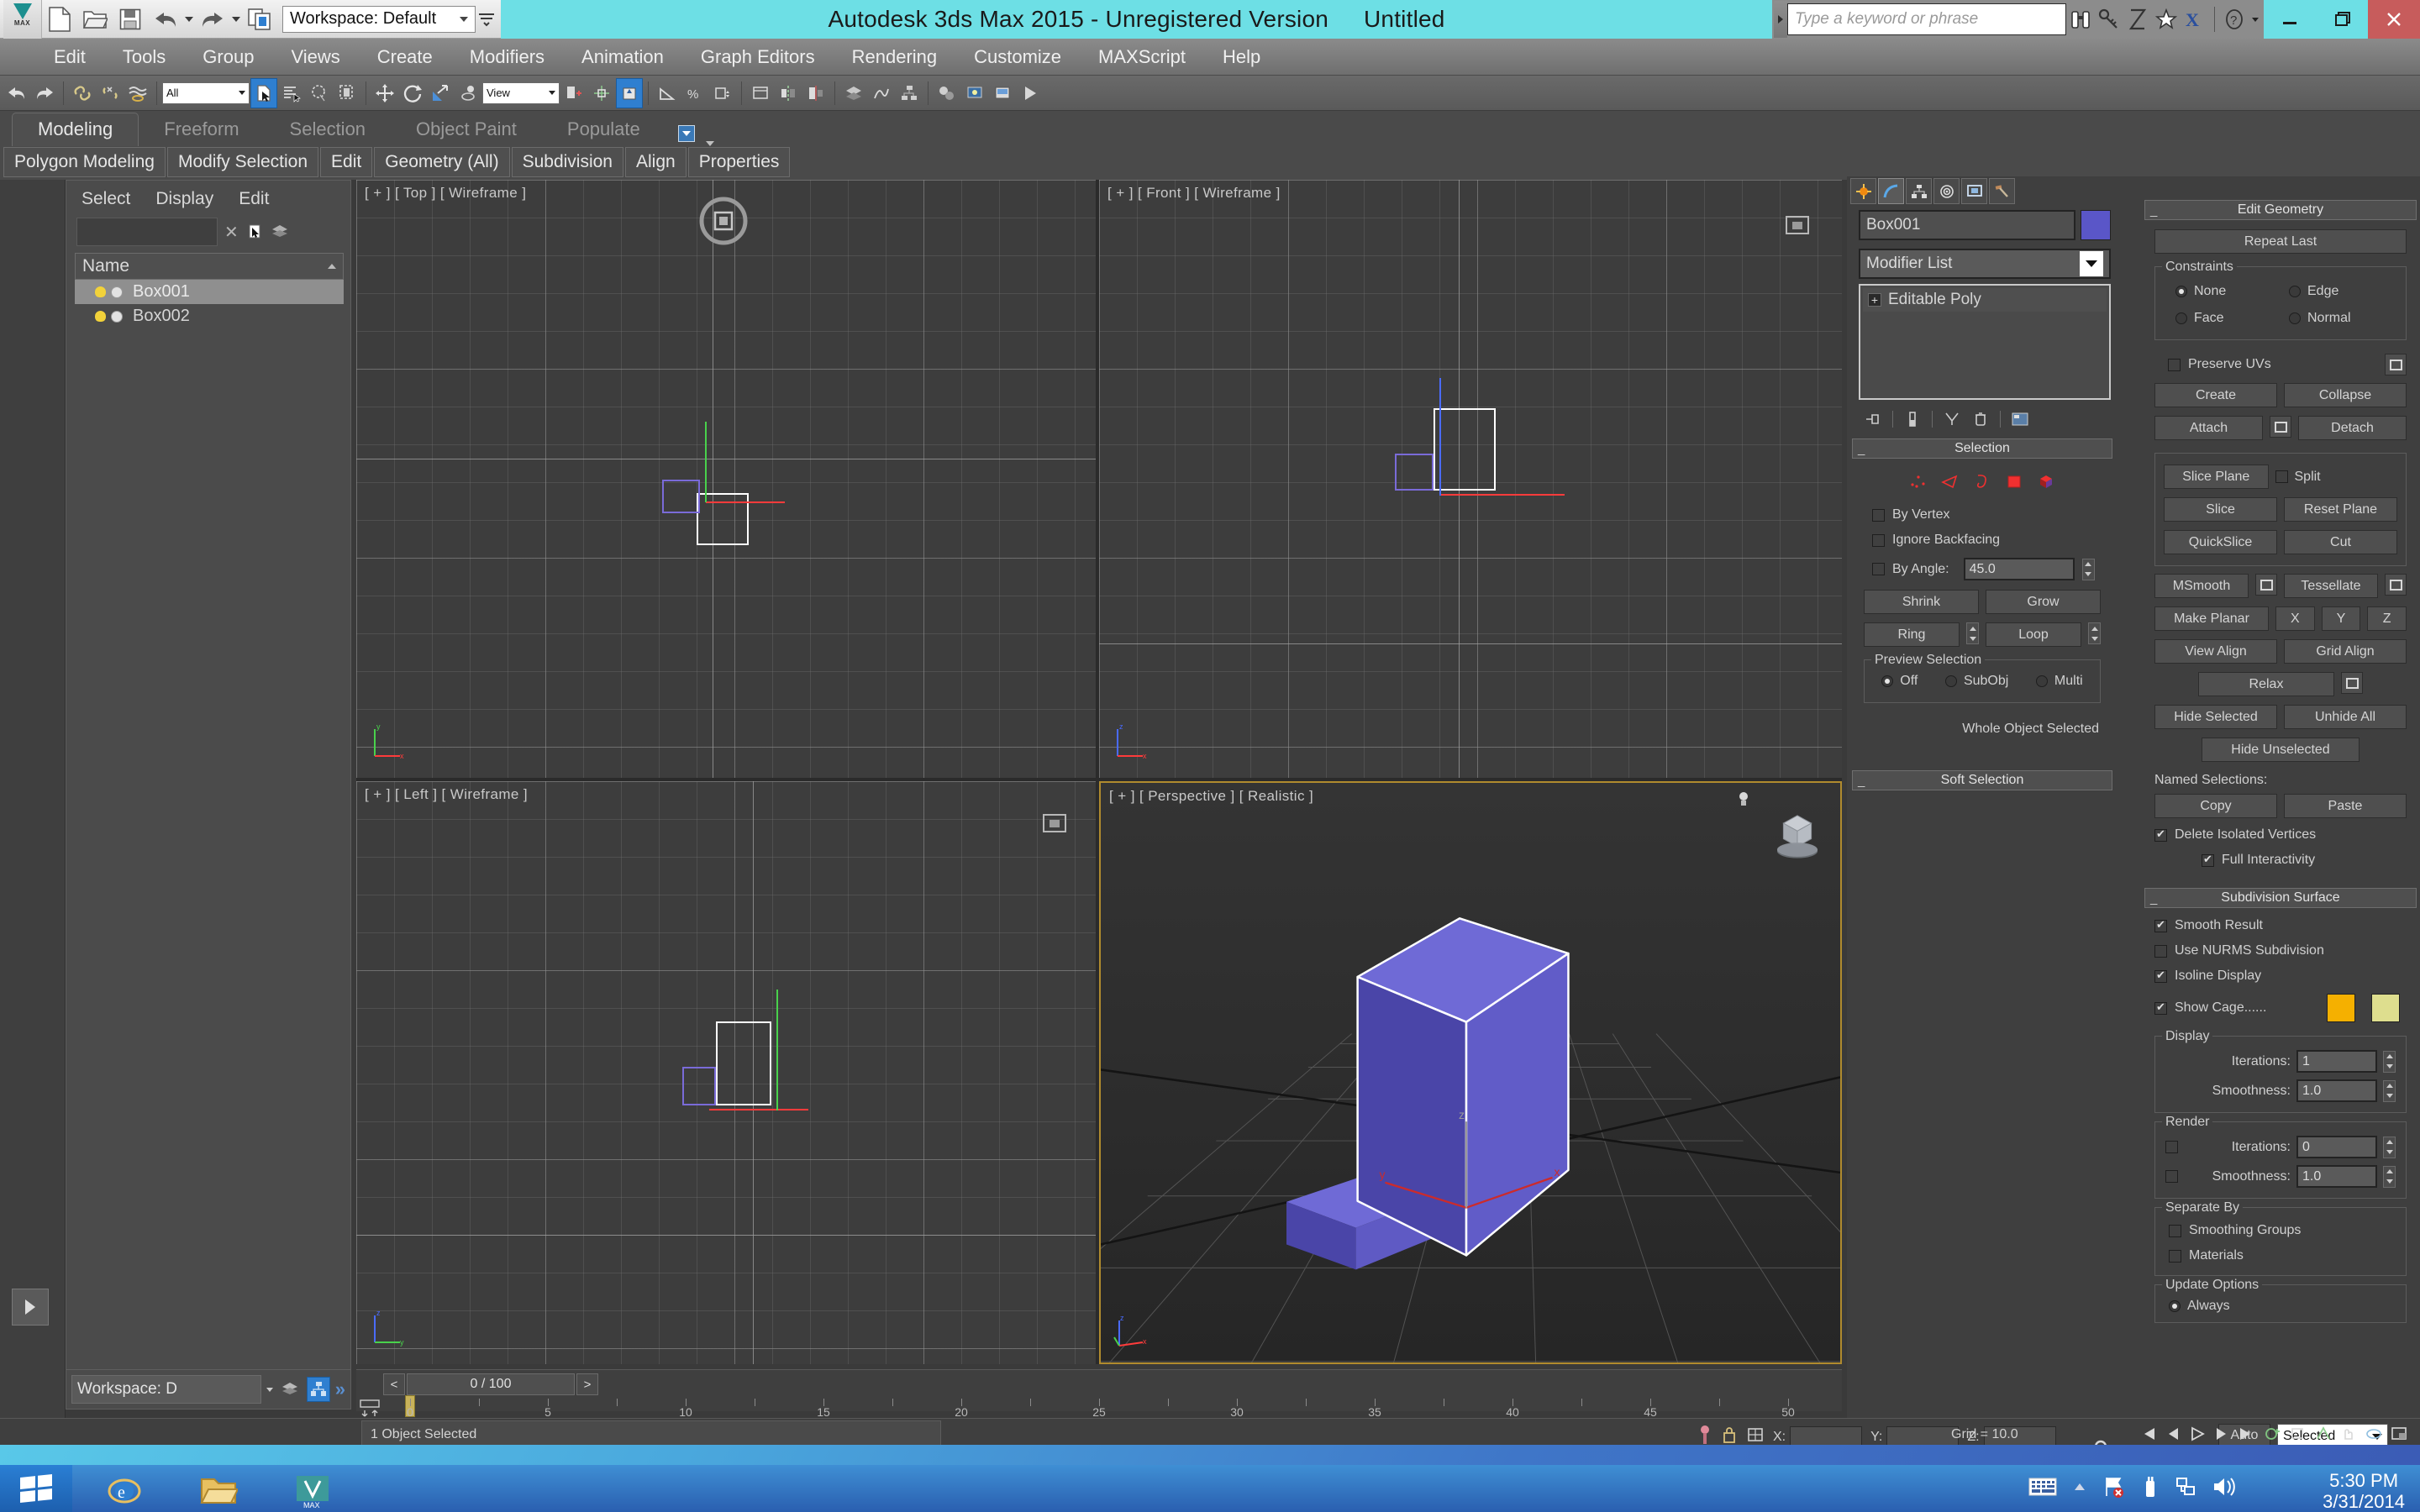 The width and height of the screenshot is (2420, 1512). Describe the element at coordinates (2342, 19) in the screenshot. I see `restore-button` at that location.